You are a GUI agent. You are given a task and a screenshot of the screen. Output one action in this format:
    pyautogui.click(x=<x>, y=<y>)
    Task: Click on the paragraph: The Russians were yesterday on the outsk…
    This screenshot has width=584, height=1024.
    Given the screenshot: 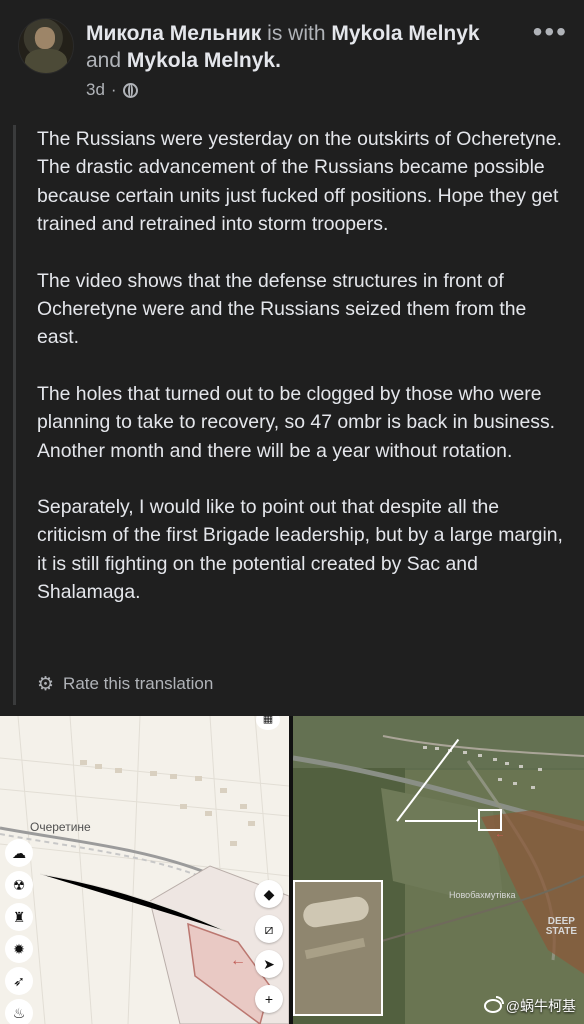 What is the action you would take?
    pyautogui.click(x=299, y=182)
    